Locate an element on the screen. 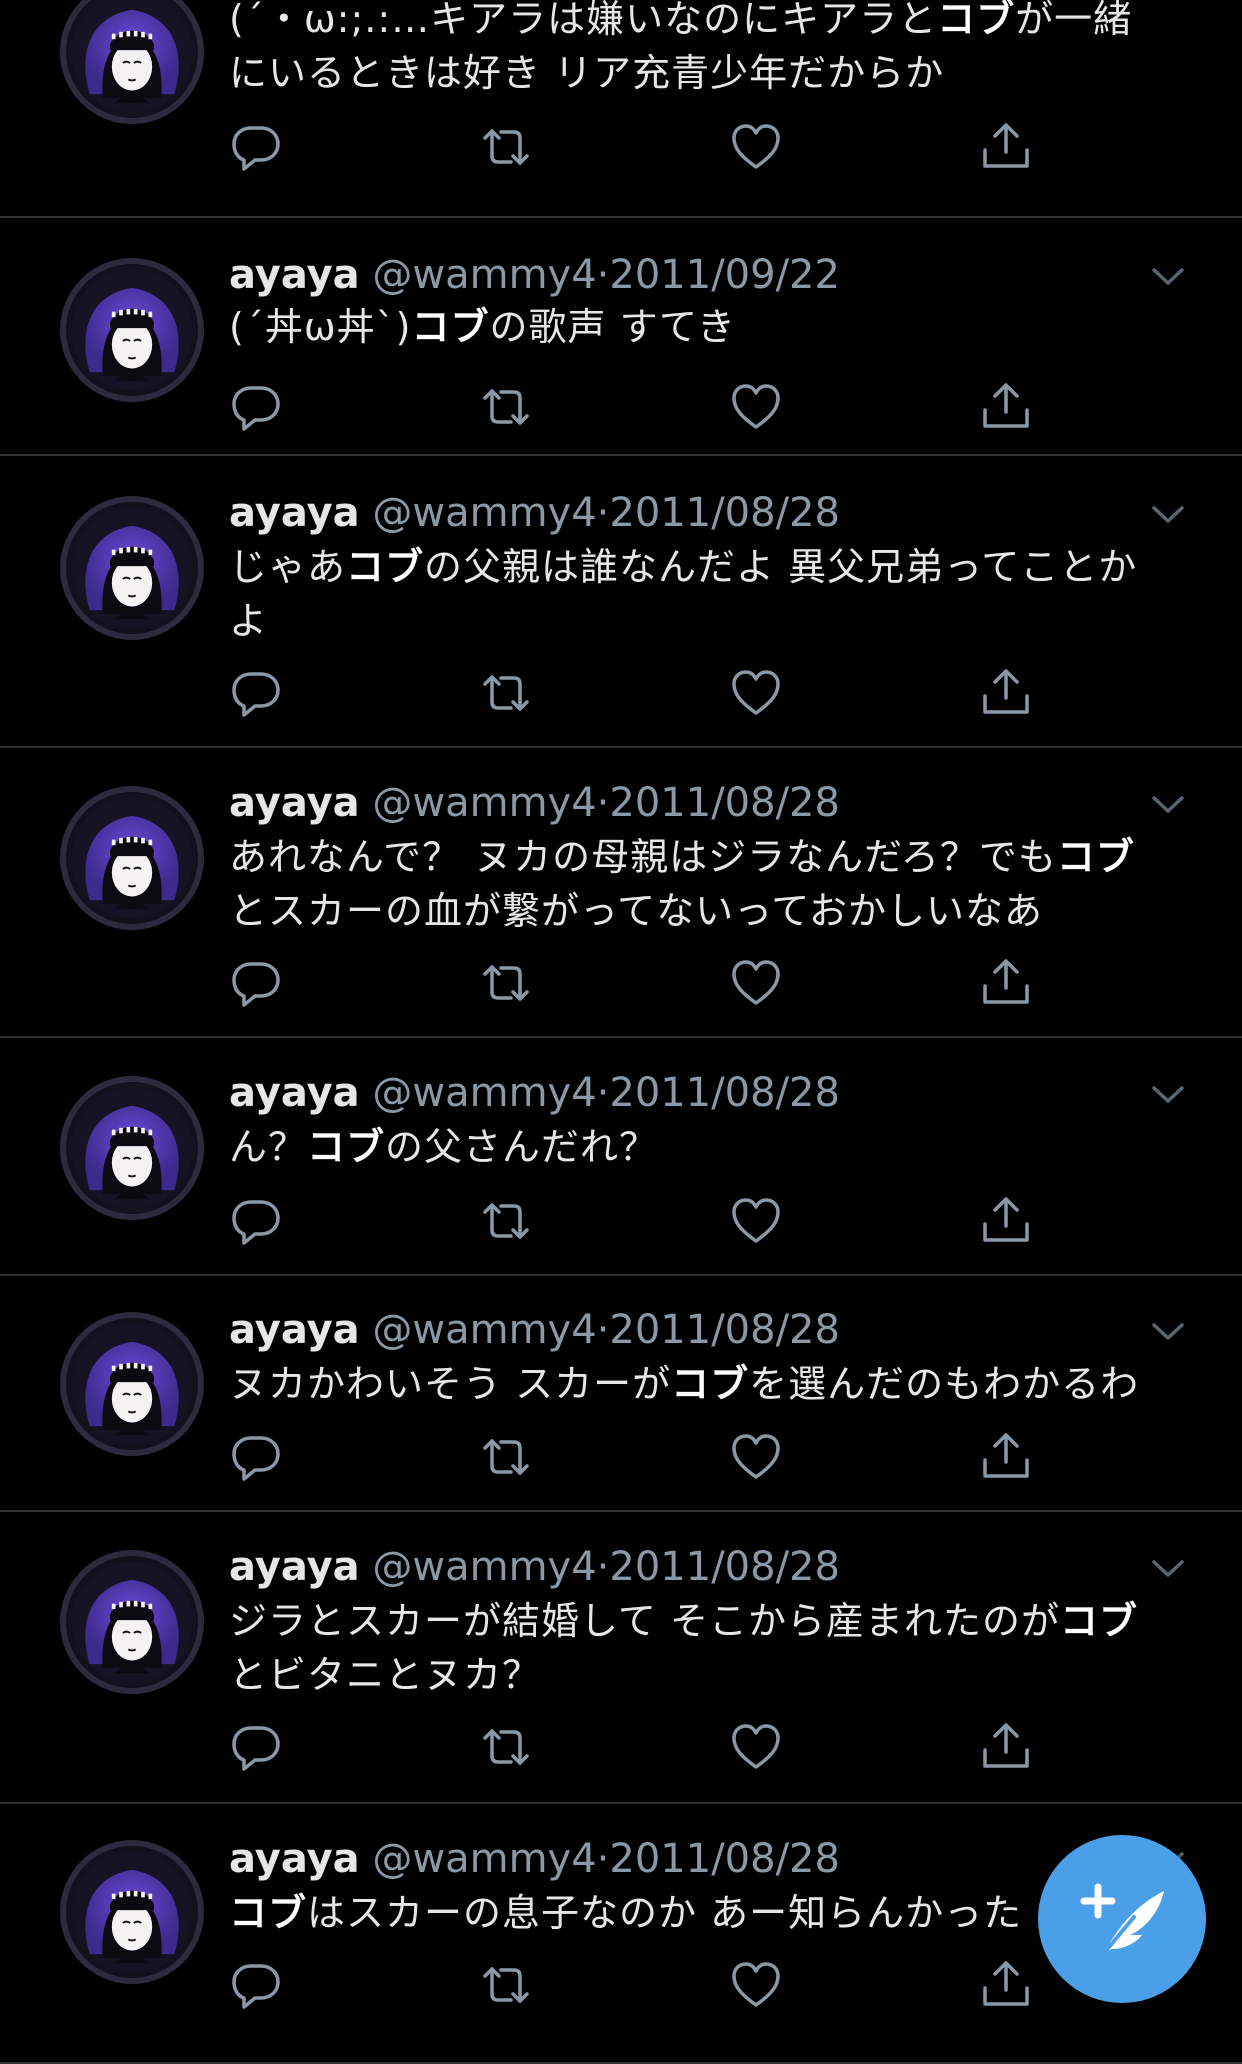  compose-tweet-button is located at coordinates (1122, 1919).